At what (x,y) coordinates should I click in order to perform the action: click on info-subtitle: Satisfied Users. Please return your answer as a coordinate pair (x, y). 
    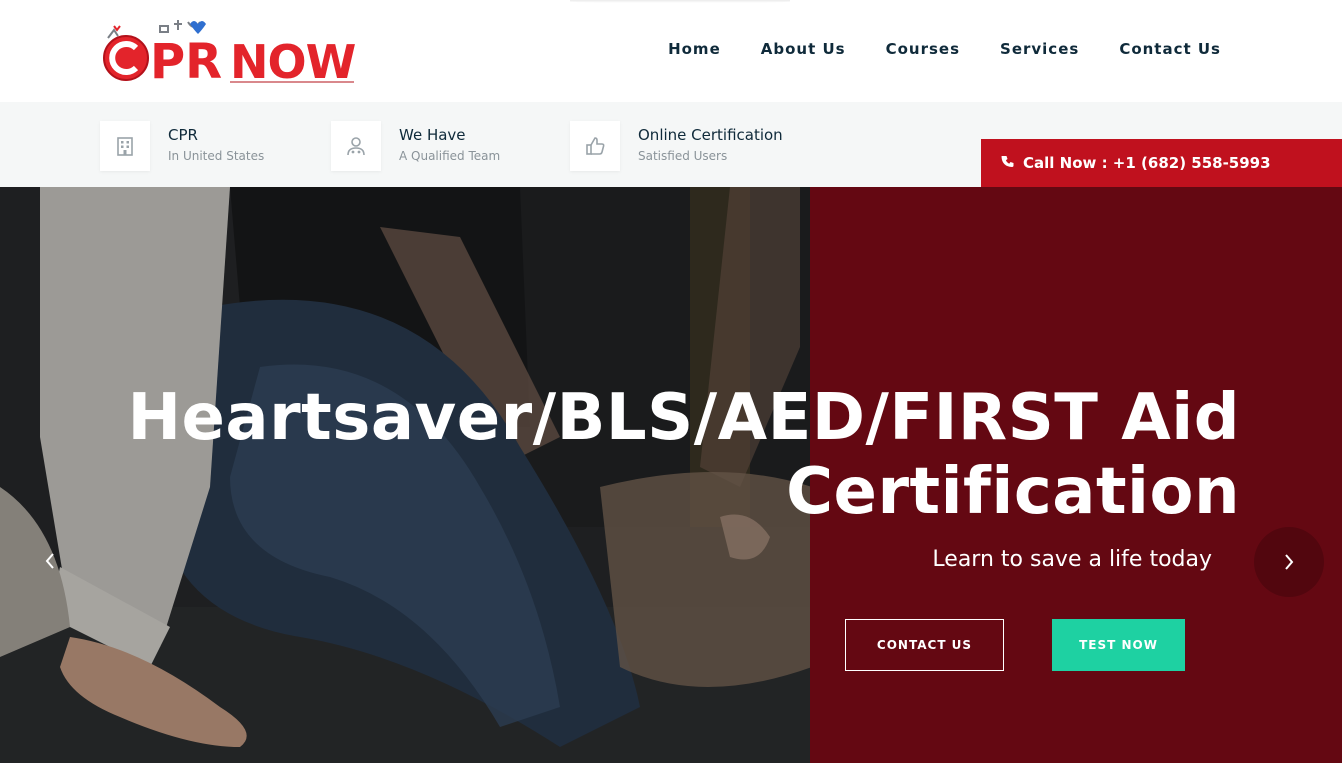
    Looking at the image, I should click on (683, 156).